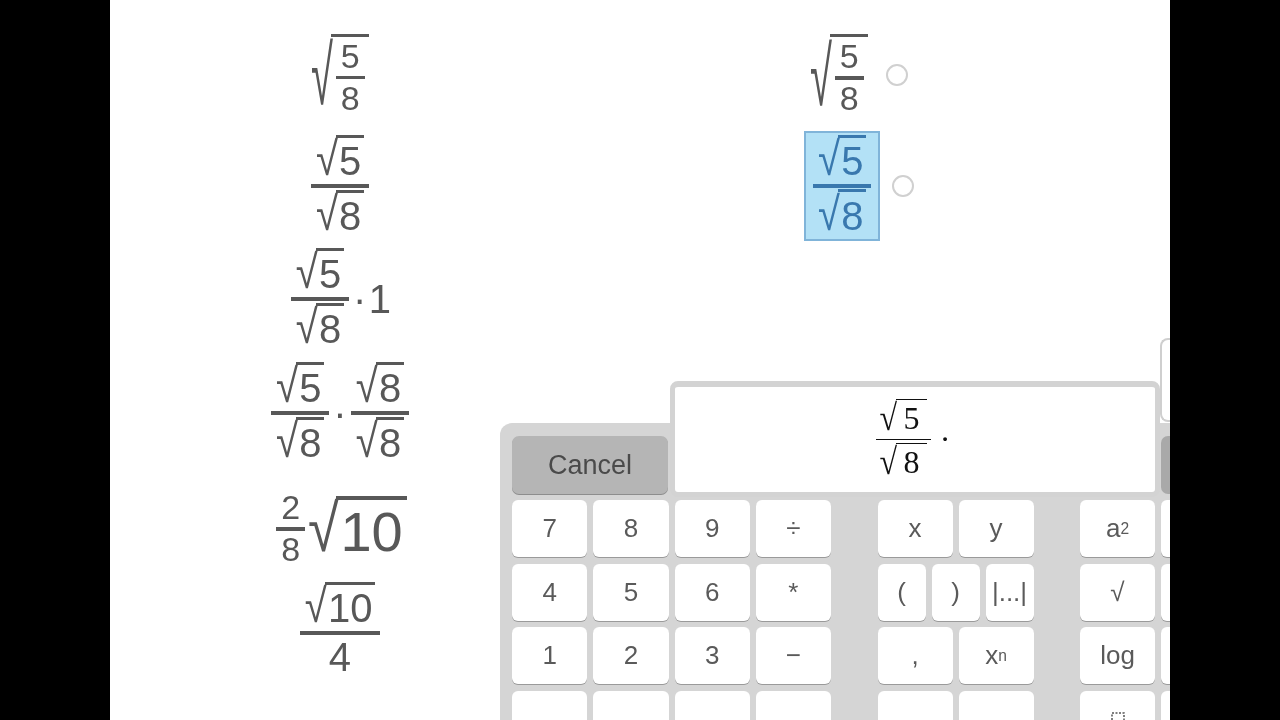 This screenshot has width=1280, height=720. I want to click on keyboard-key: ÷, so click(793, 528).